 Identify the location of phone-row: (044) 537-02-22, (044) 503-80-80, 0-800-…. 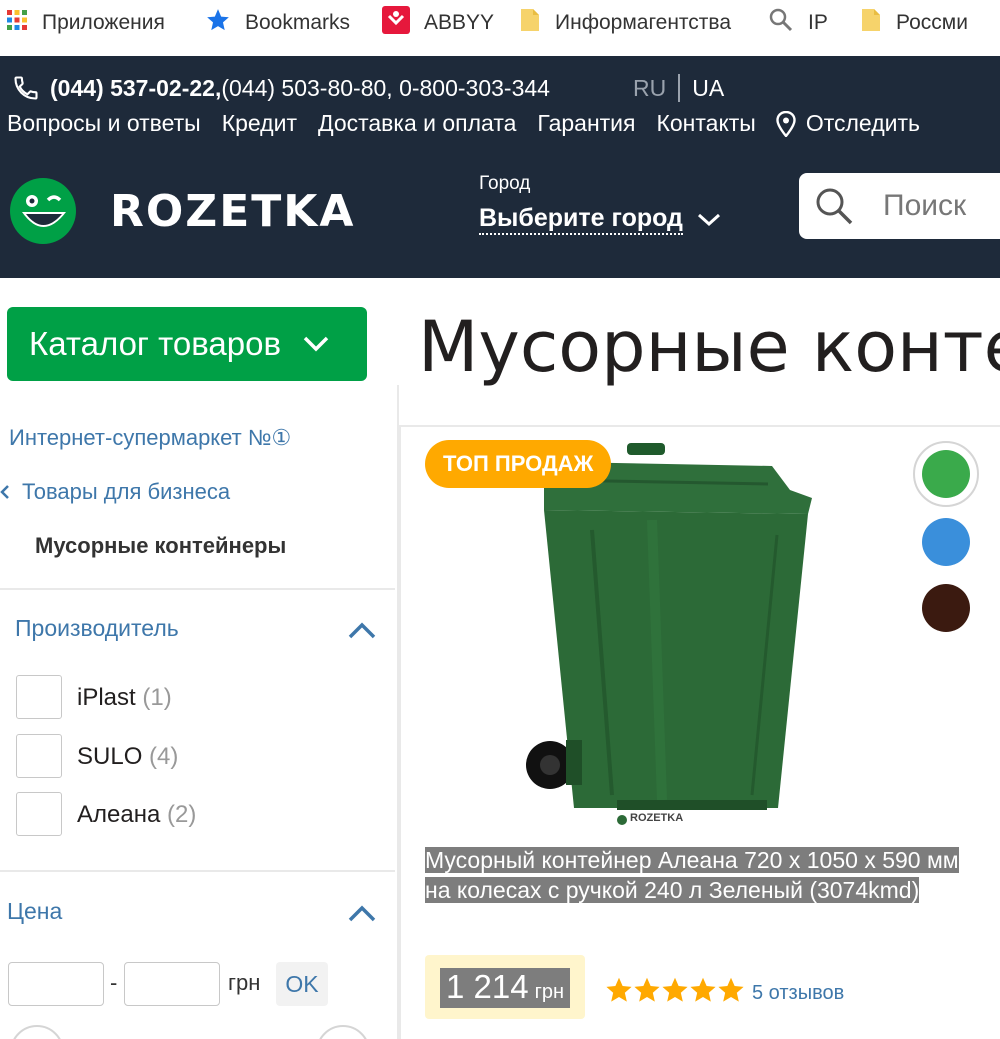
(281, 88).